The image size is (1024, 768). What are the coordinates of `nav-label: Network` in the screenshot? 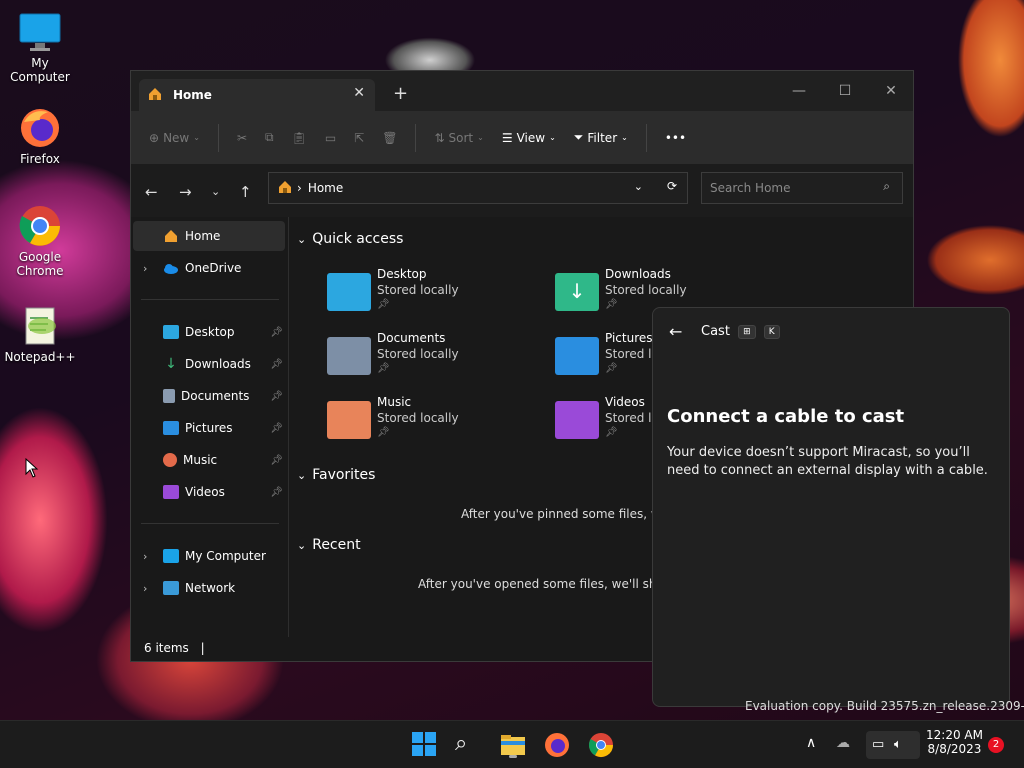 It's located at (210, 588).